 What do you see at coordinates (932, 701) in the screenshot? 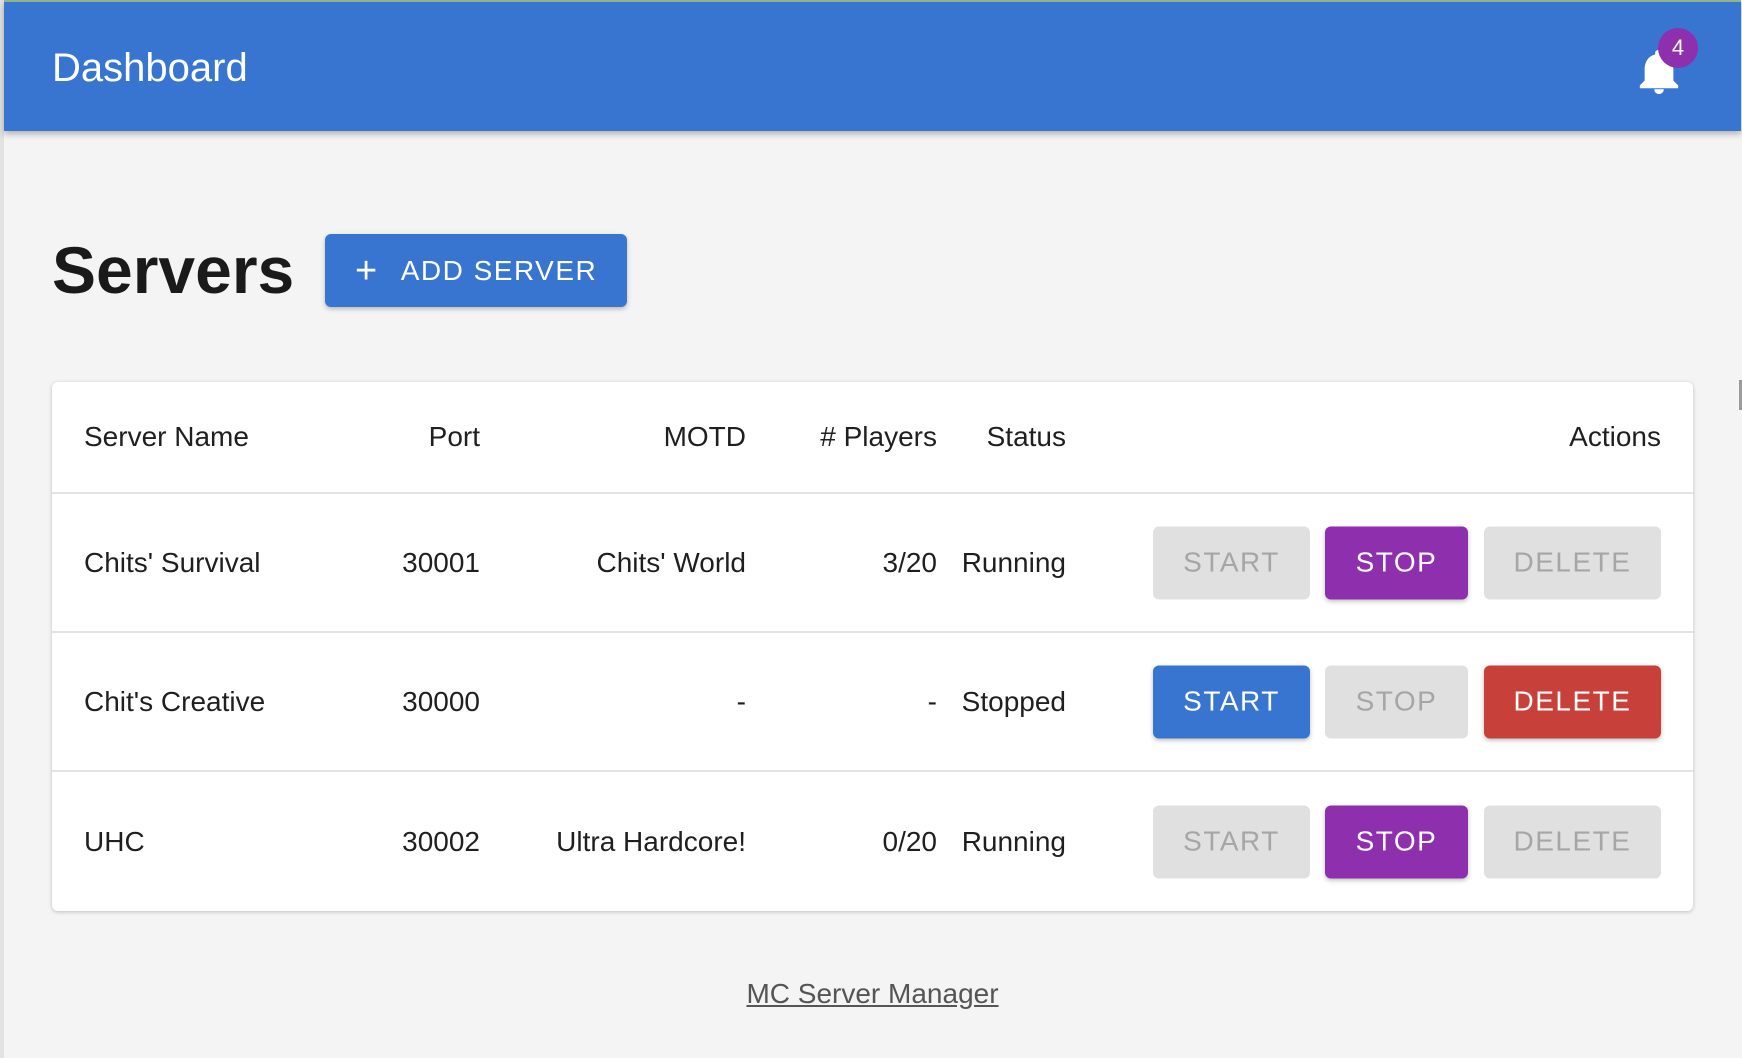
I see `players-cell: -` at bounding box center [932, 701].